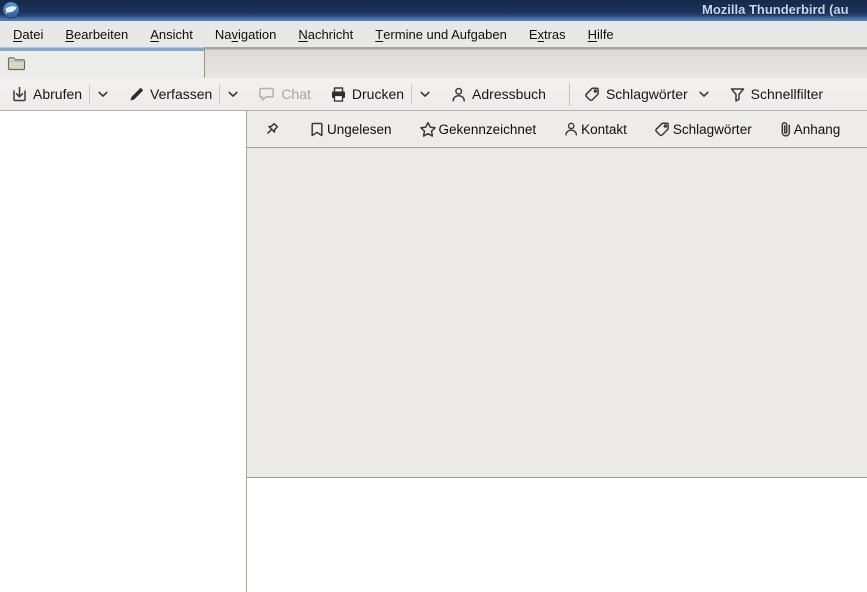  Describe the element at coordinates (433, 10) in the screenshot. I see `title-bar: Mozilla Thunderbird (au` at that location.